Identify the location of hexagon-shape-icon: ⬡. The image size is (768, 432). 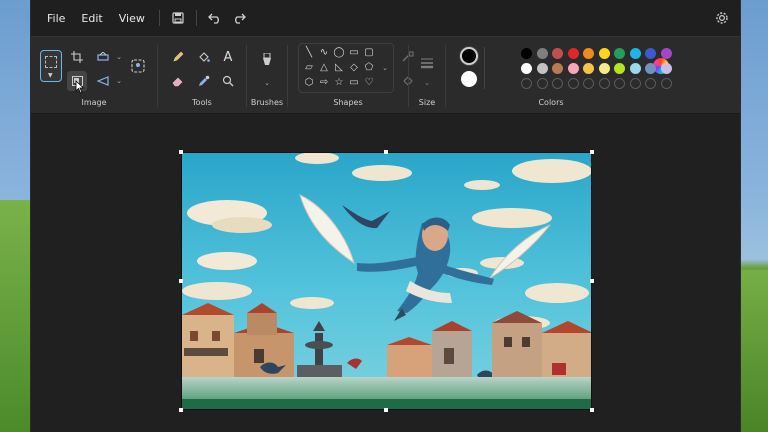
(309, 83).